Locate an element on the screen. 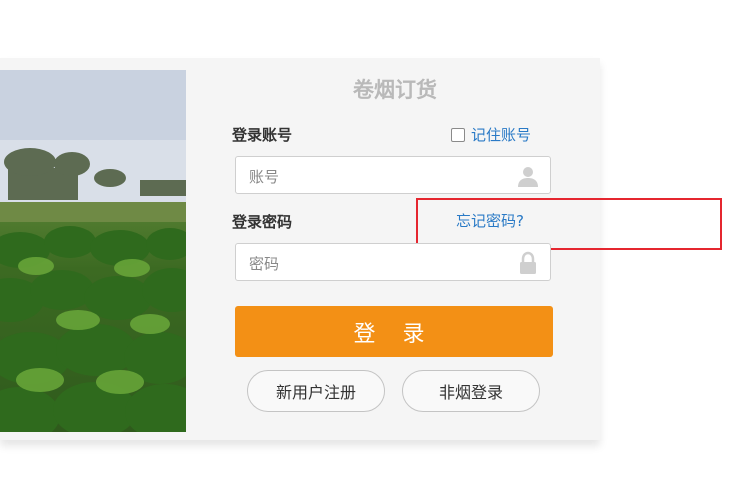 The width and height of the screenshot is (750, 499). remember-checkbox is located at coordinates (458, 134).